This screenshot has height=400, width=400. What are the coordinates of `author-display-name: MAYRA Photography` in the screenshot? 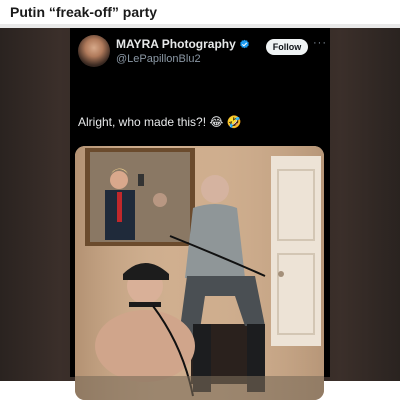 It's located at (176, 44).